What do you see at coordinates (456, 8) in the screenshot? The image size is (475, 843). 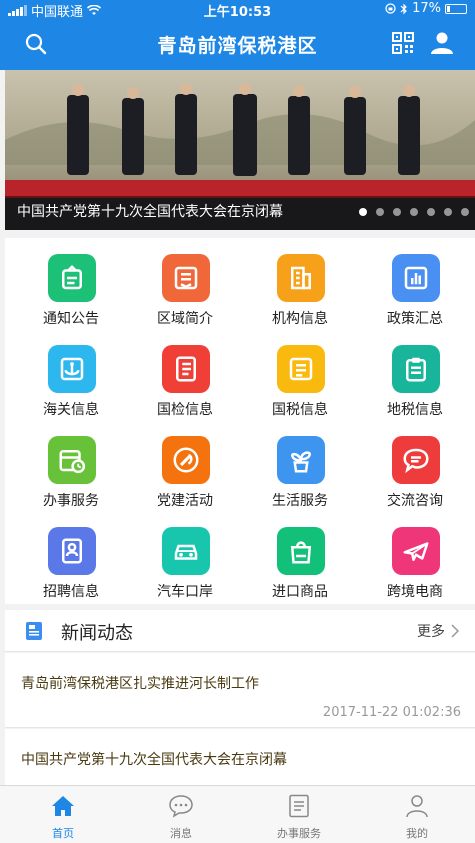 I see `battery-icon` at bounding box center [456, 8].